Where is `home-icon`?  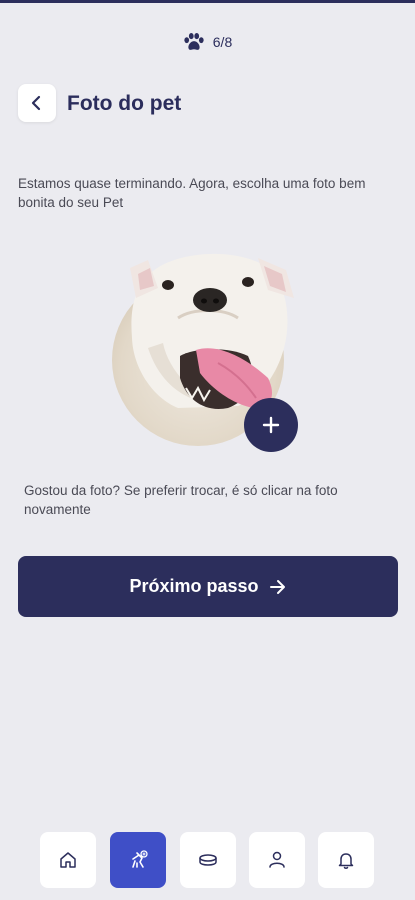
home-icon is located at coordinates (68, 860).